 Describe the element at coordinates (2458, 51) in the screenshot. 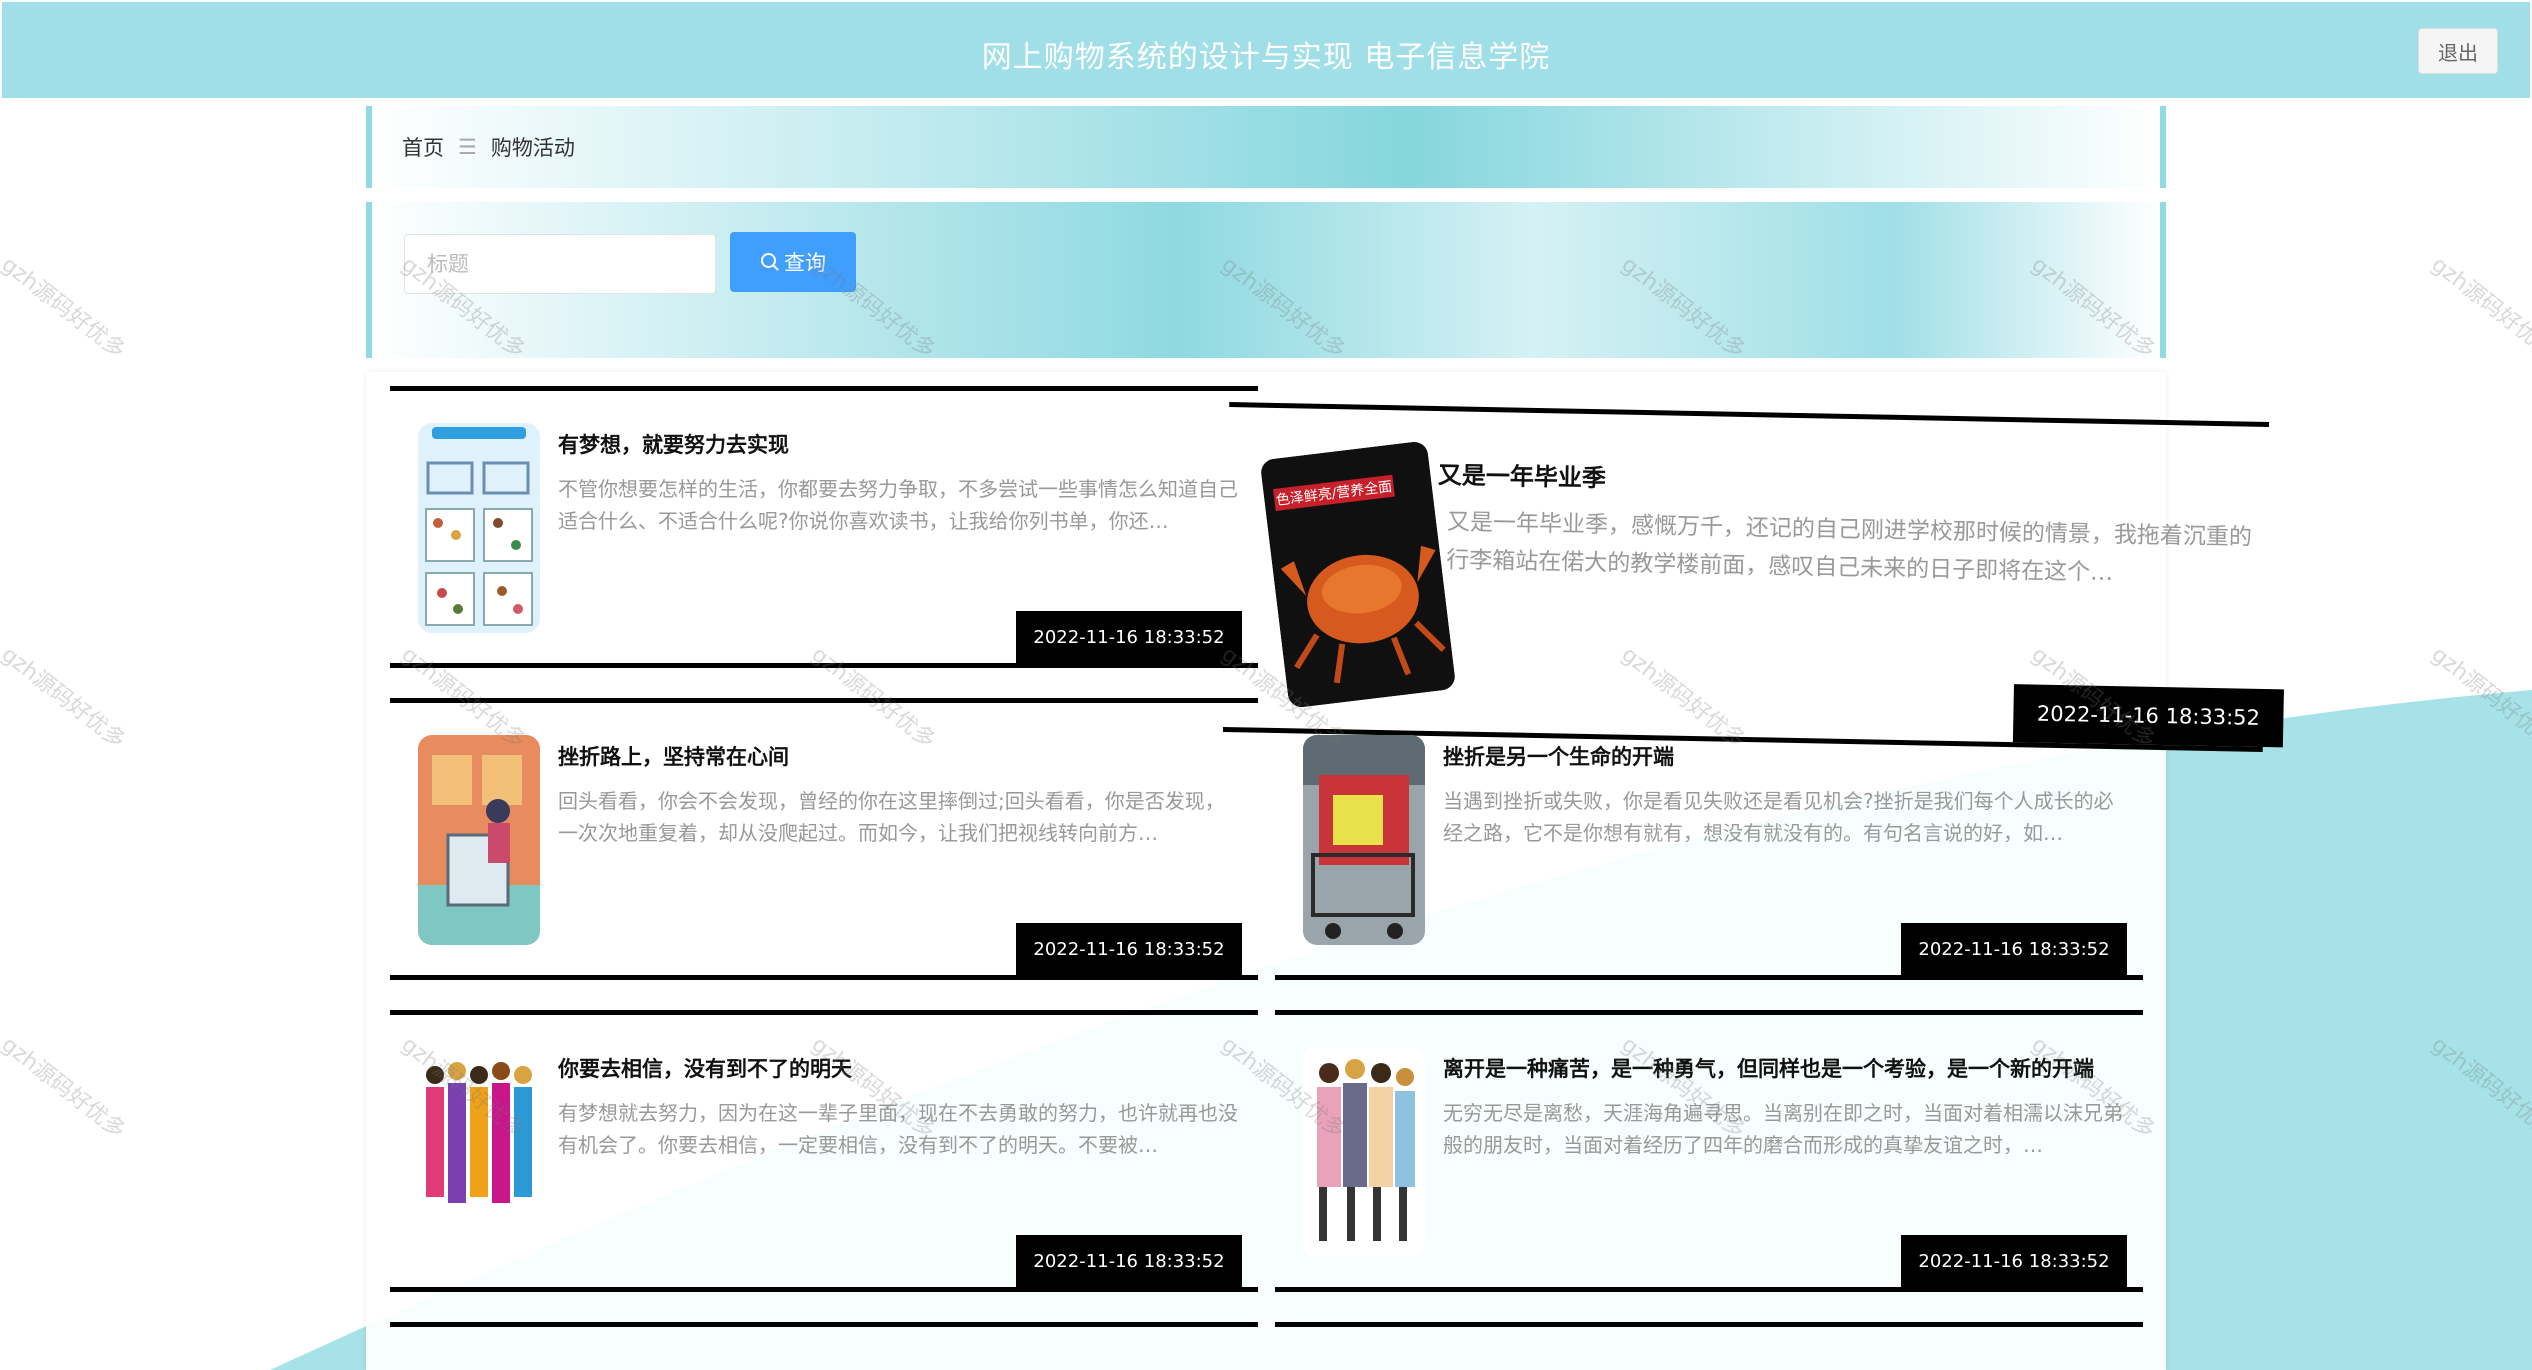

I see `logout-button: 退出` at that location.